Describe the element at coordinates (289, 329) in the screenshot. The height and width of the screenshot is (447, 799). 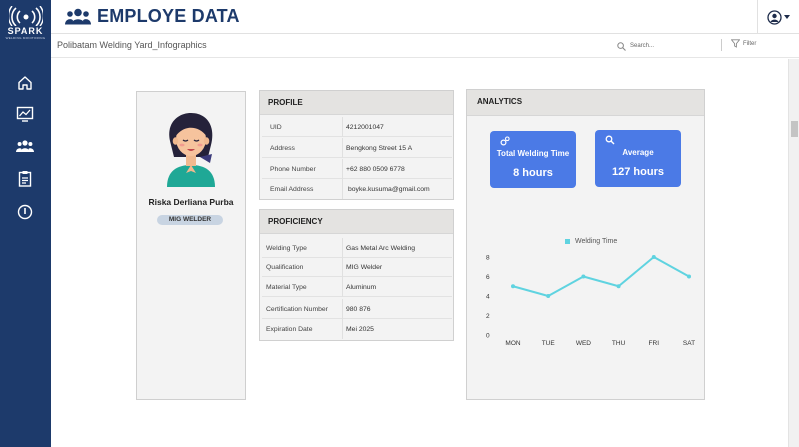
I see `row-key: Expiration Date` at that location.